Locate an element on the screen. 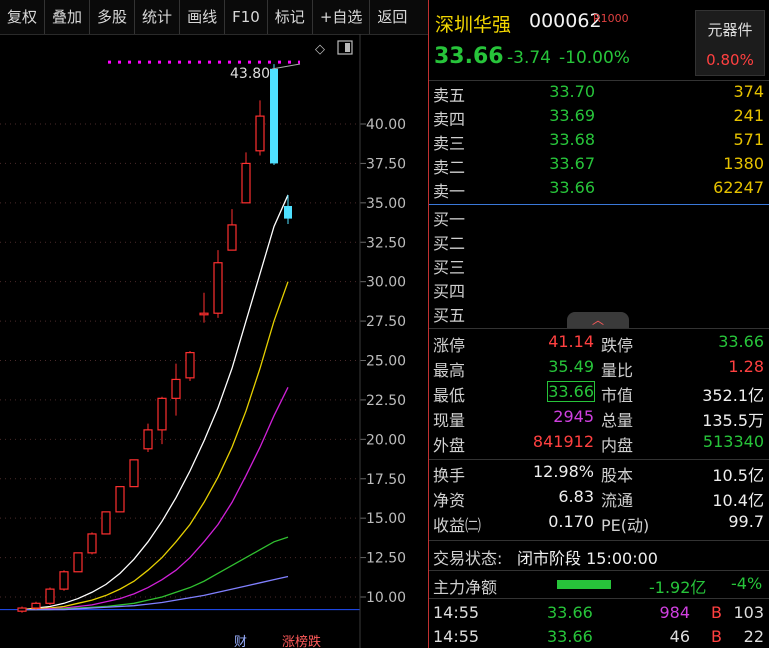 The height and width of the screenshot is (648, 769). stats-row: 最高 35.49 量比 1.28 is located at coordinates (598, 368).